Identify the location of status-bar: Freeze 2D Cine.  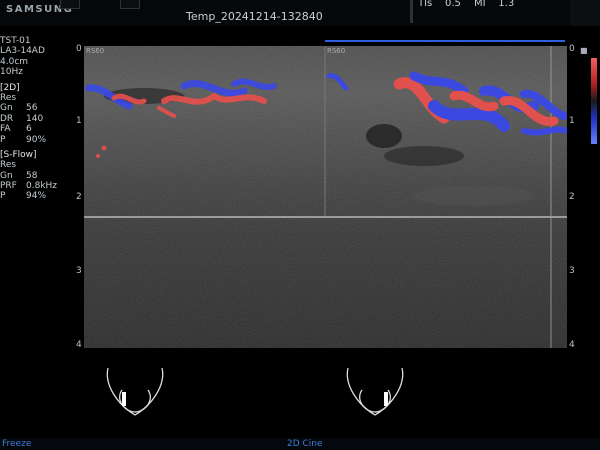
(300, 444).